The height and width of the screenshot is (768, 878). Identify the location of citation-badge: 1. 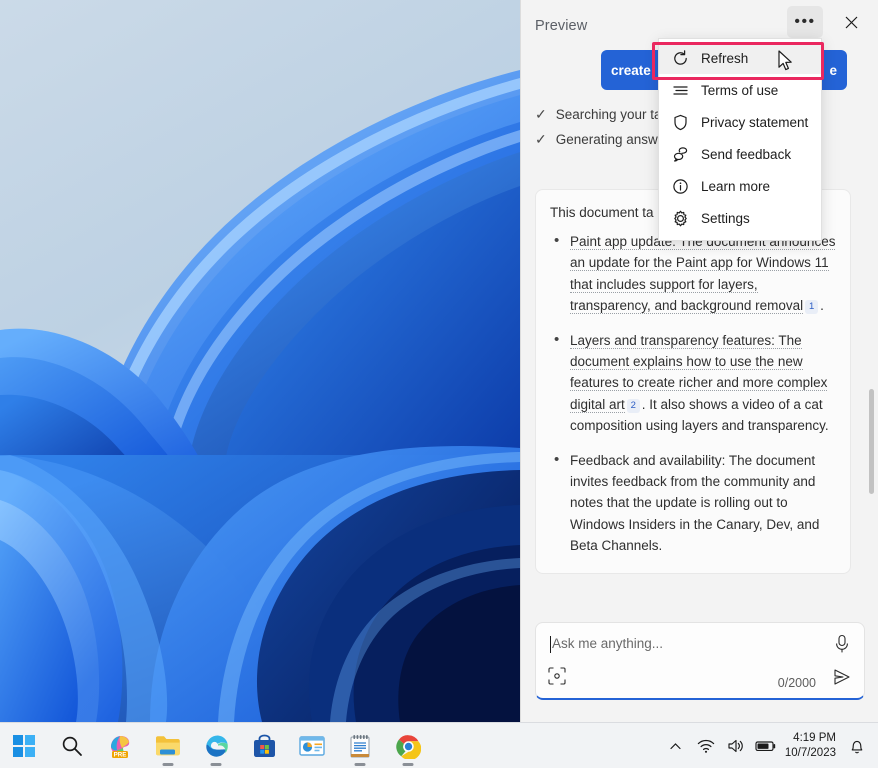
(812, 307).